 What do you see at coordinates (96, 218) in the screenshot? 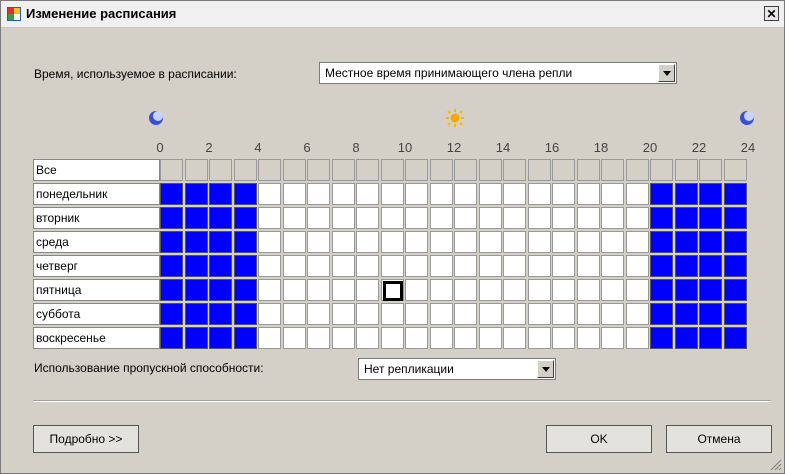
I see `row-label-day: вторник` at bounding box center [96, 218].